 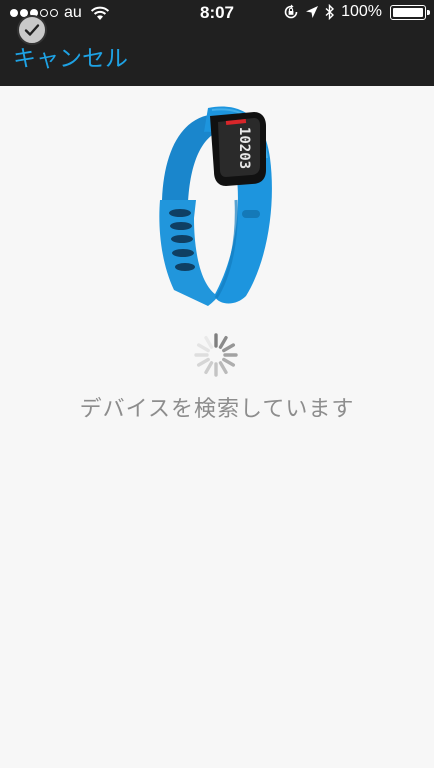 I want to click on top-bar: au 8:07 100% キャンセル, so click(x=217, y=43).